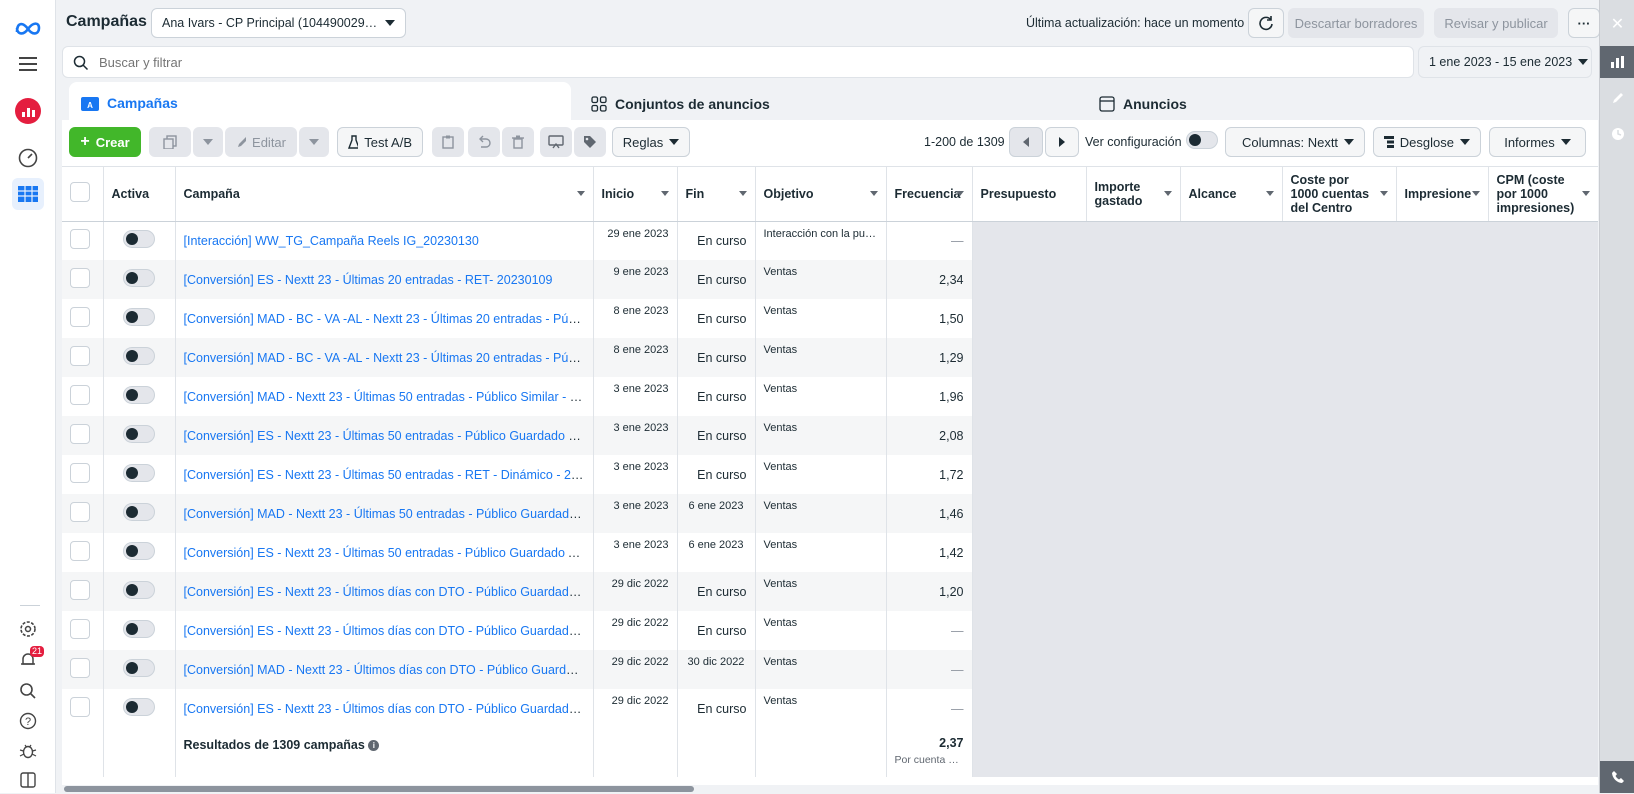 The width and height of the screenshot is (1634, 794). What do you see at coordinates (379, 789) in the screenshot?
I see `horizontal-scrollbar-thumb` at bounding box center [379, 789].